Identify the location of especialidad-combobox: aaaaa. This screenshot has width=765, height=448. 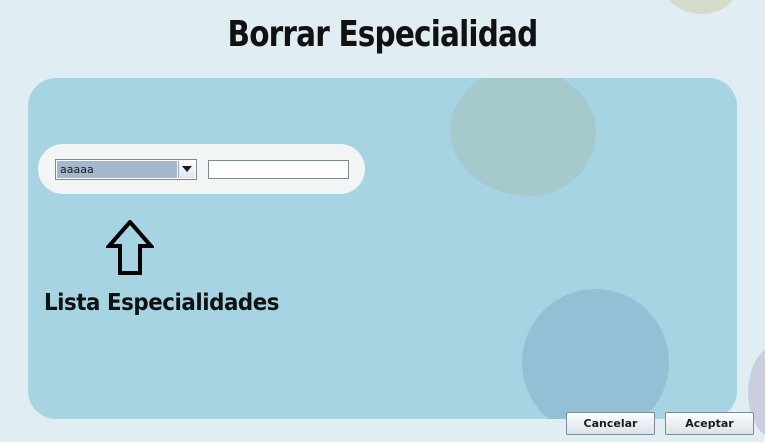
(126, 169).